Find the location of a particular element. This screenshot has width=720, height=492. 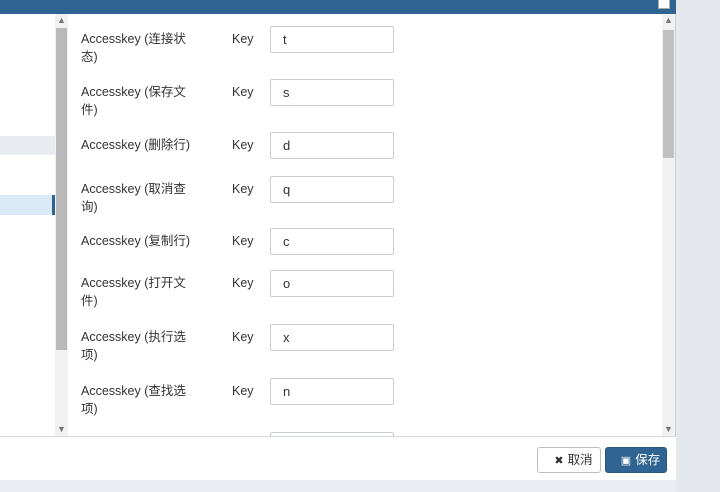

shortcut-row: Accesskey (取消查询) Key is located at coordinates (365, 196).